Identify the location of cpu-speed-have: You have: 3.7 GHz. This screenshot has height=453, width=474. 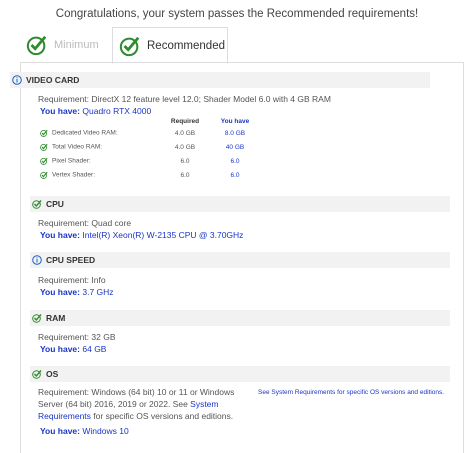
(77, 292).